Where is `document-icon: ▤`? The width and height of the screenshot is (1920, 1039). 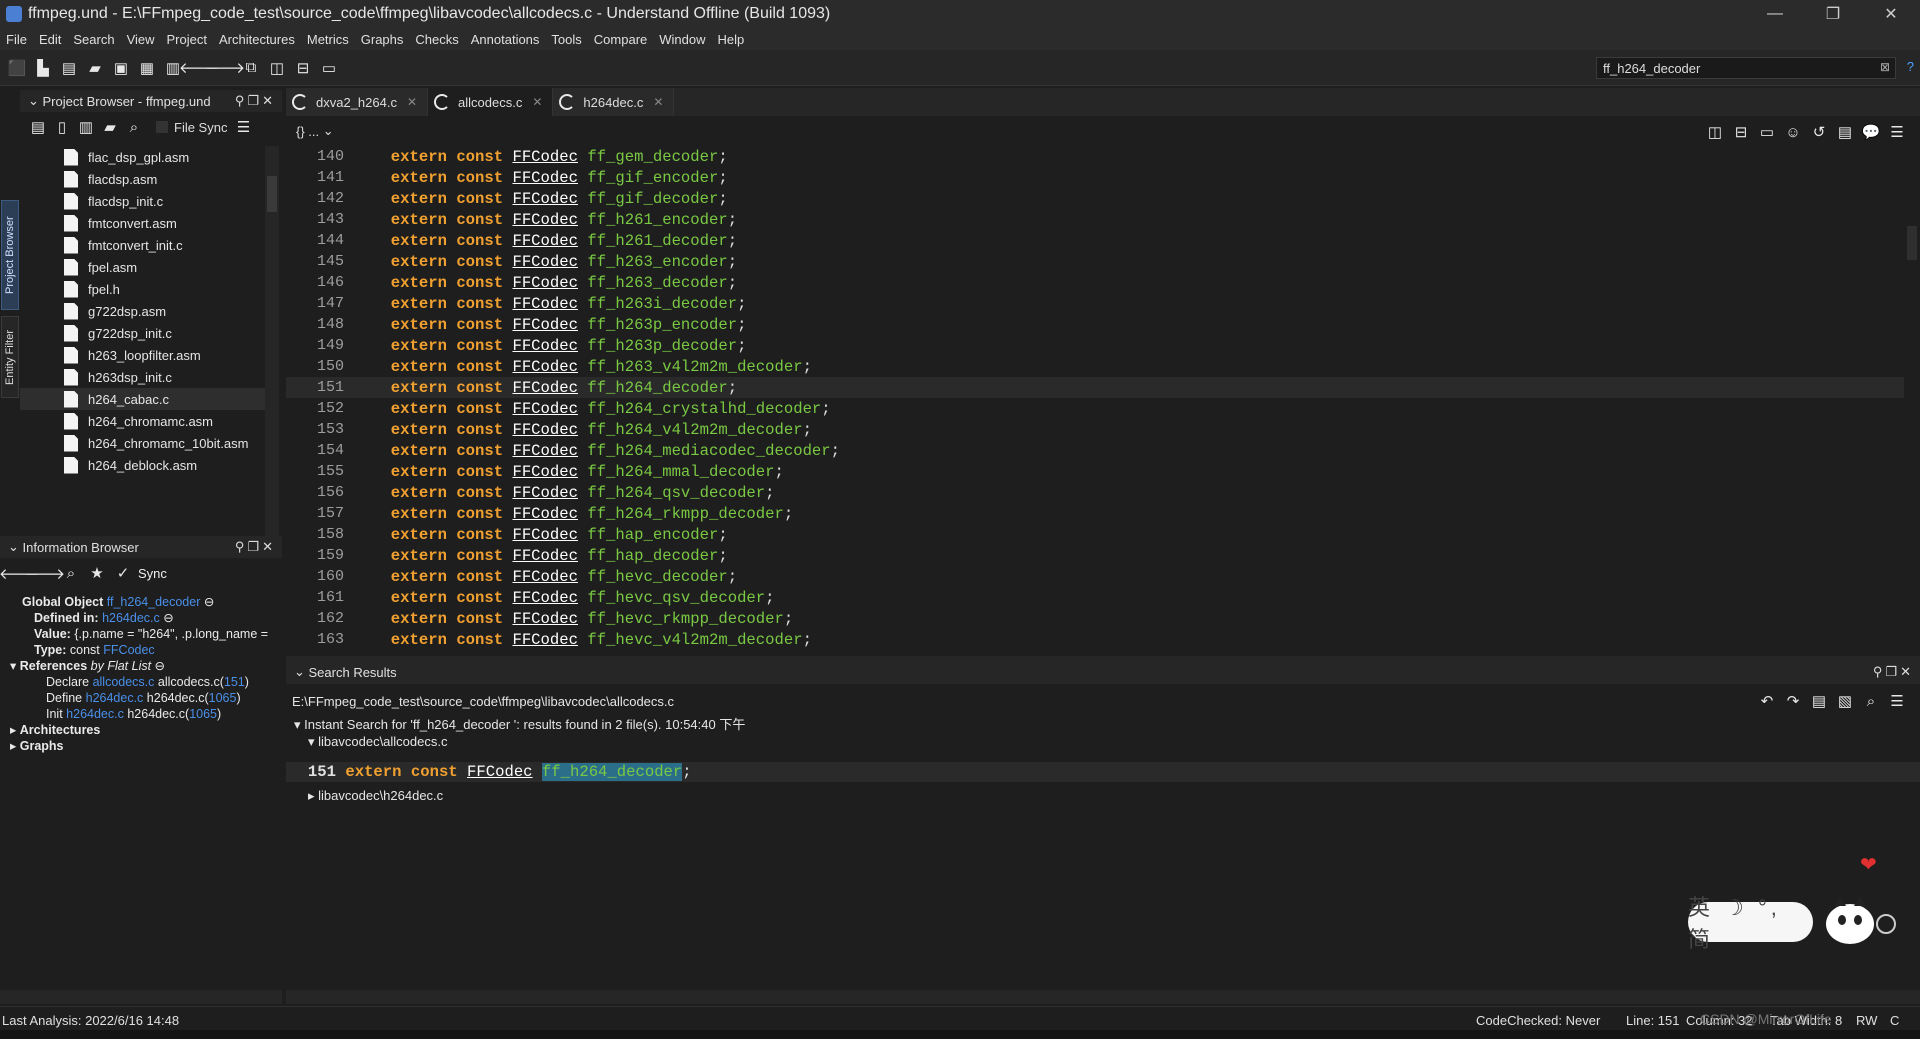
document-icon: ▤ is located at coordinates (1845, 132).